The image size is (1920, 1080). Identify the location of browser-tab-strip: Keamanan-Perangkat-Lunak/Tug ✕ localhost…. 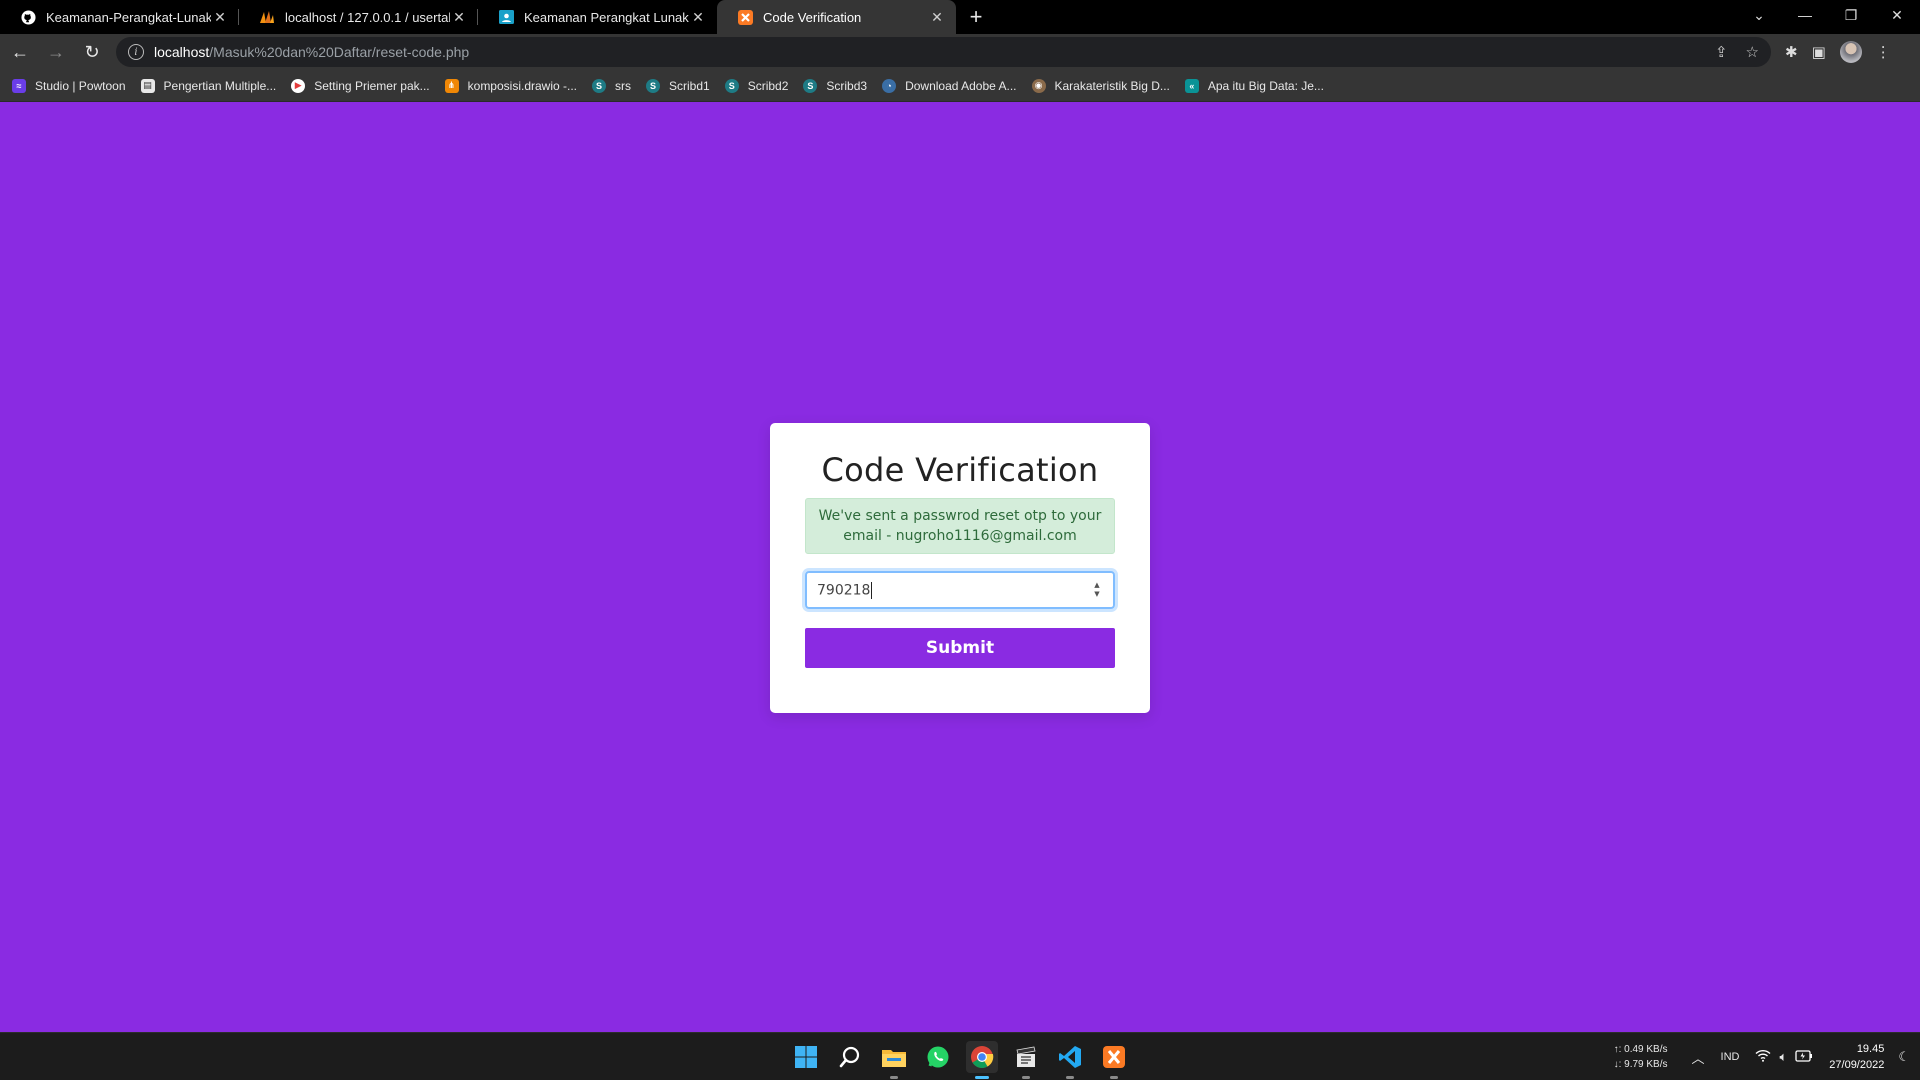
(960, 17).